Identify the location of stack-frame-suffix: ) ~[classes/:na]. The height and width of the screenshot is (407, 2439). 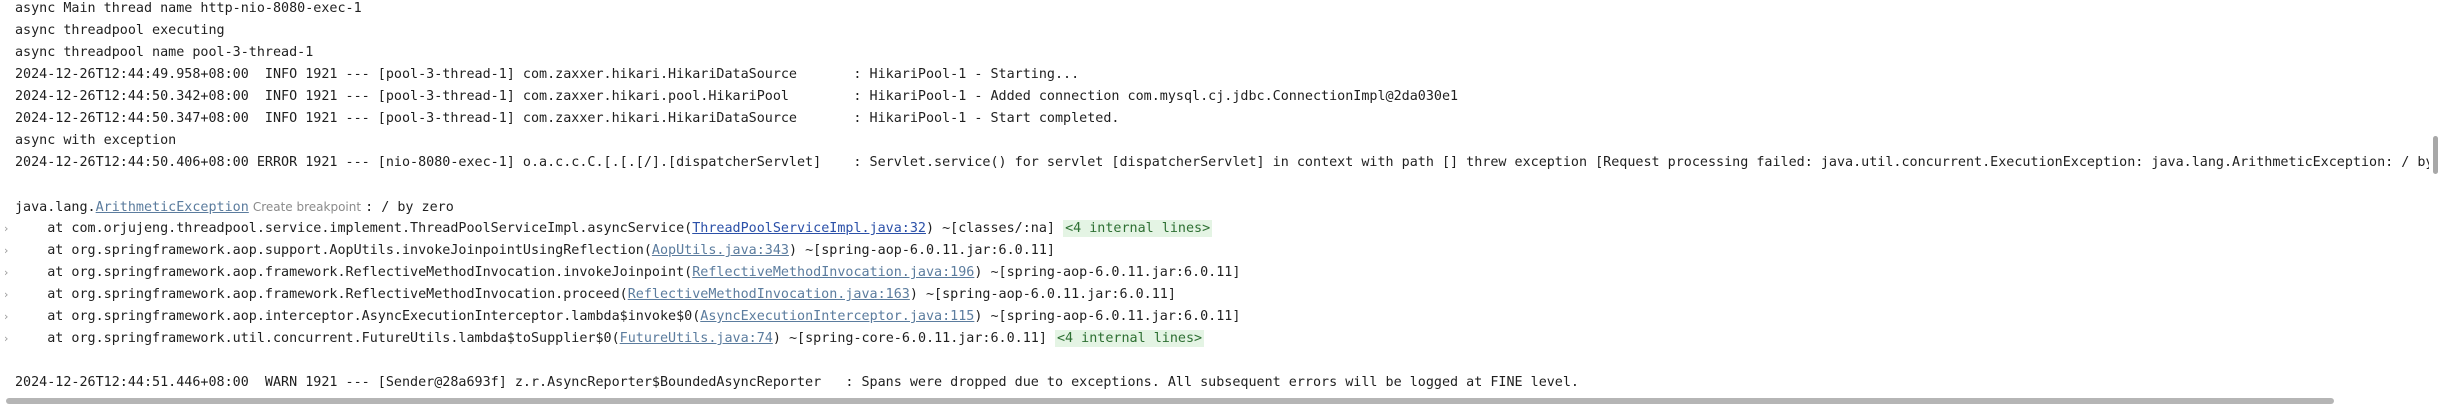
(995, 228).